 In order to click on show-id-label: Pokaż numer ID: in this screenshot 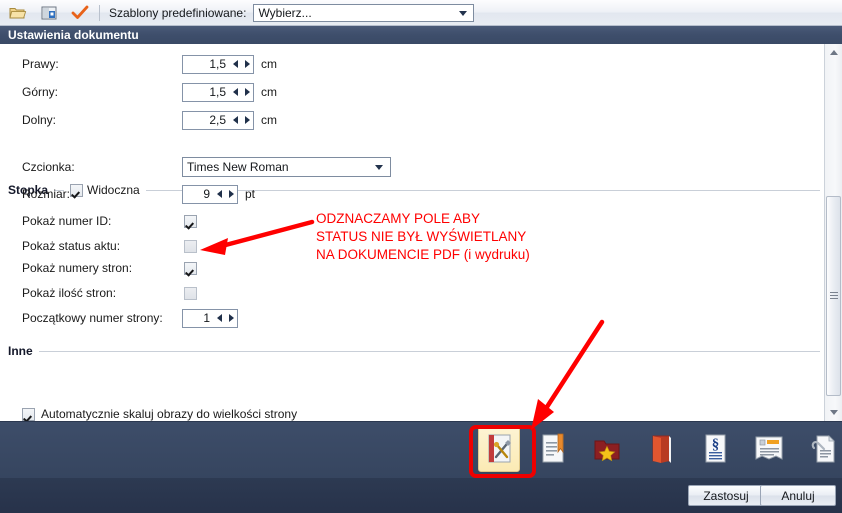, I will do `click(67, 221)`.